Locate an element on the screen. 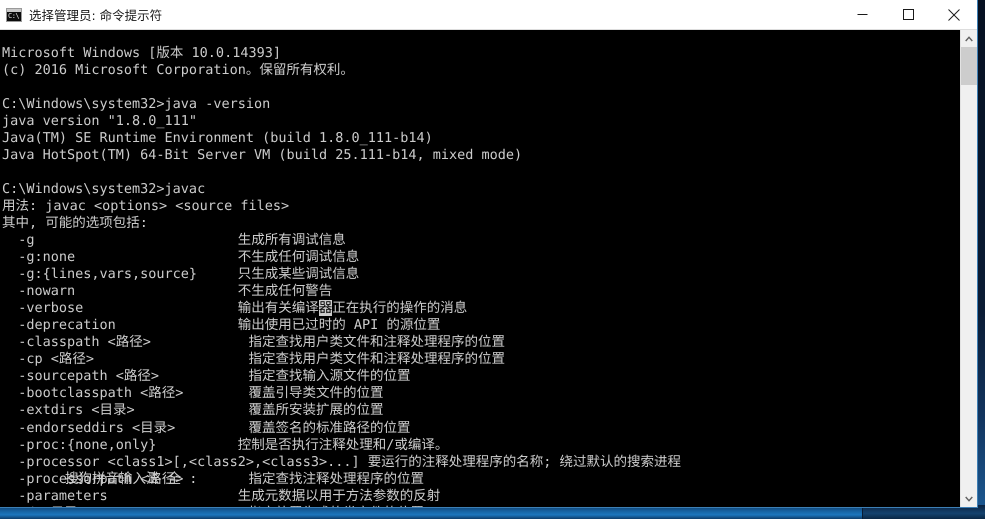  ime-status-bar: 搜狗拼音输入法 全 : is located at coordinates (98, 479).